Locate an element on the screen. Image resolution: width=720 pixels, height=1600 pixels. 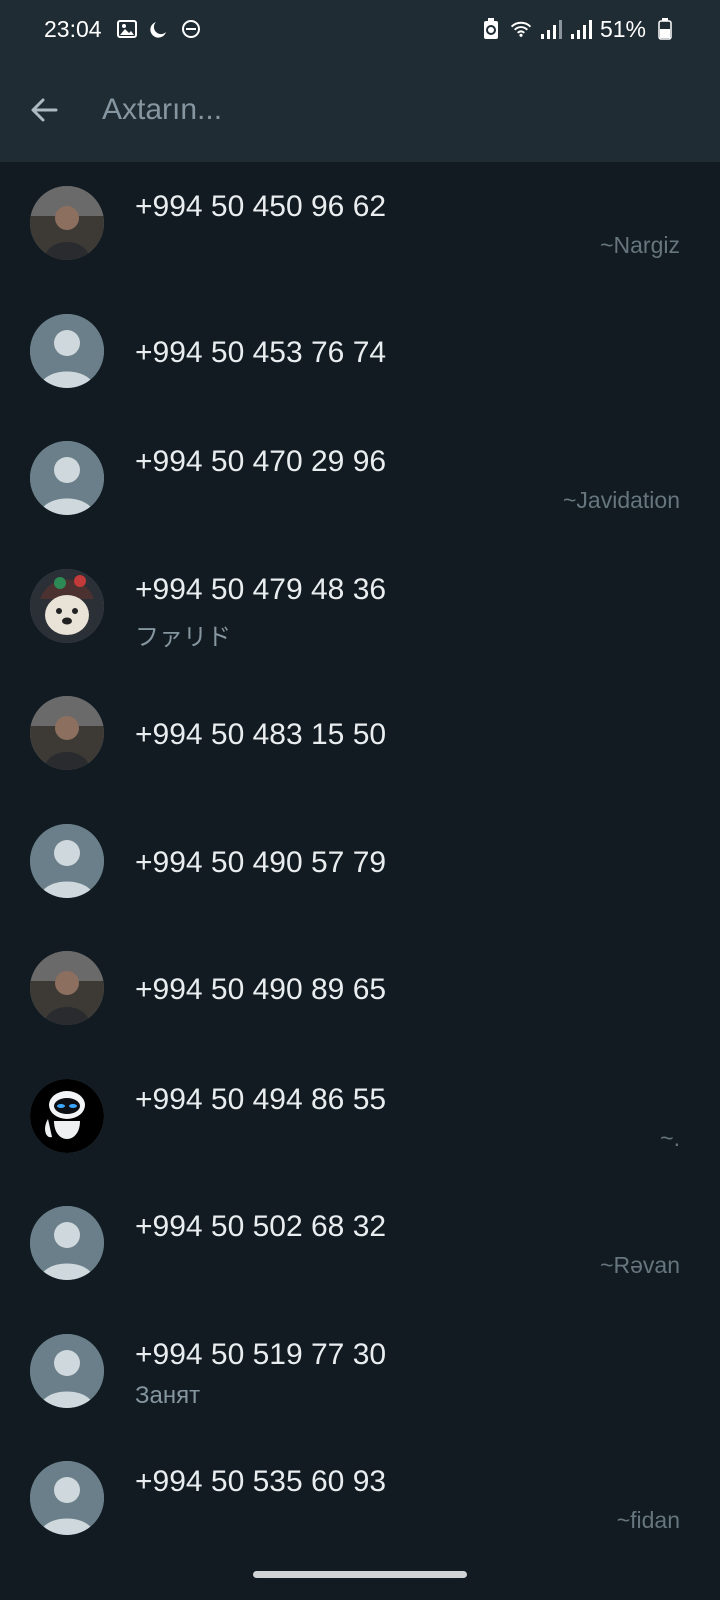
status-right: 51% is located at coordinates (578, 29).